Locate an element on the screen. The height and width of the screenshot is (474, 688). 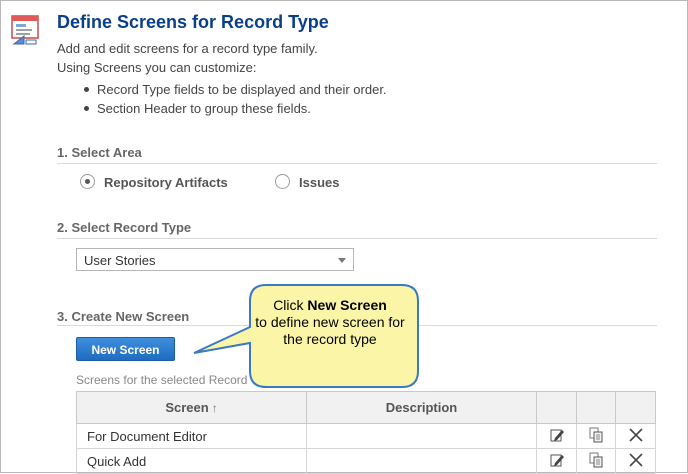
callout-suffix: to define new screen for the record type is located at coordinates (330, 330).